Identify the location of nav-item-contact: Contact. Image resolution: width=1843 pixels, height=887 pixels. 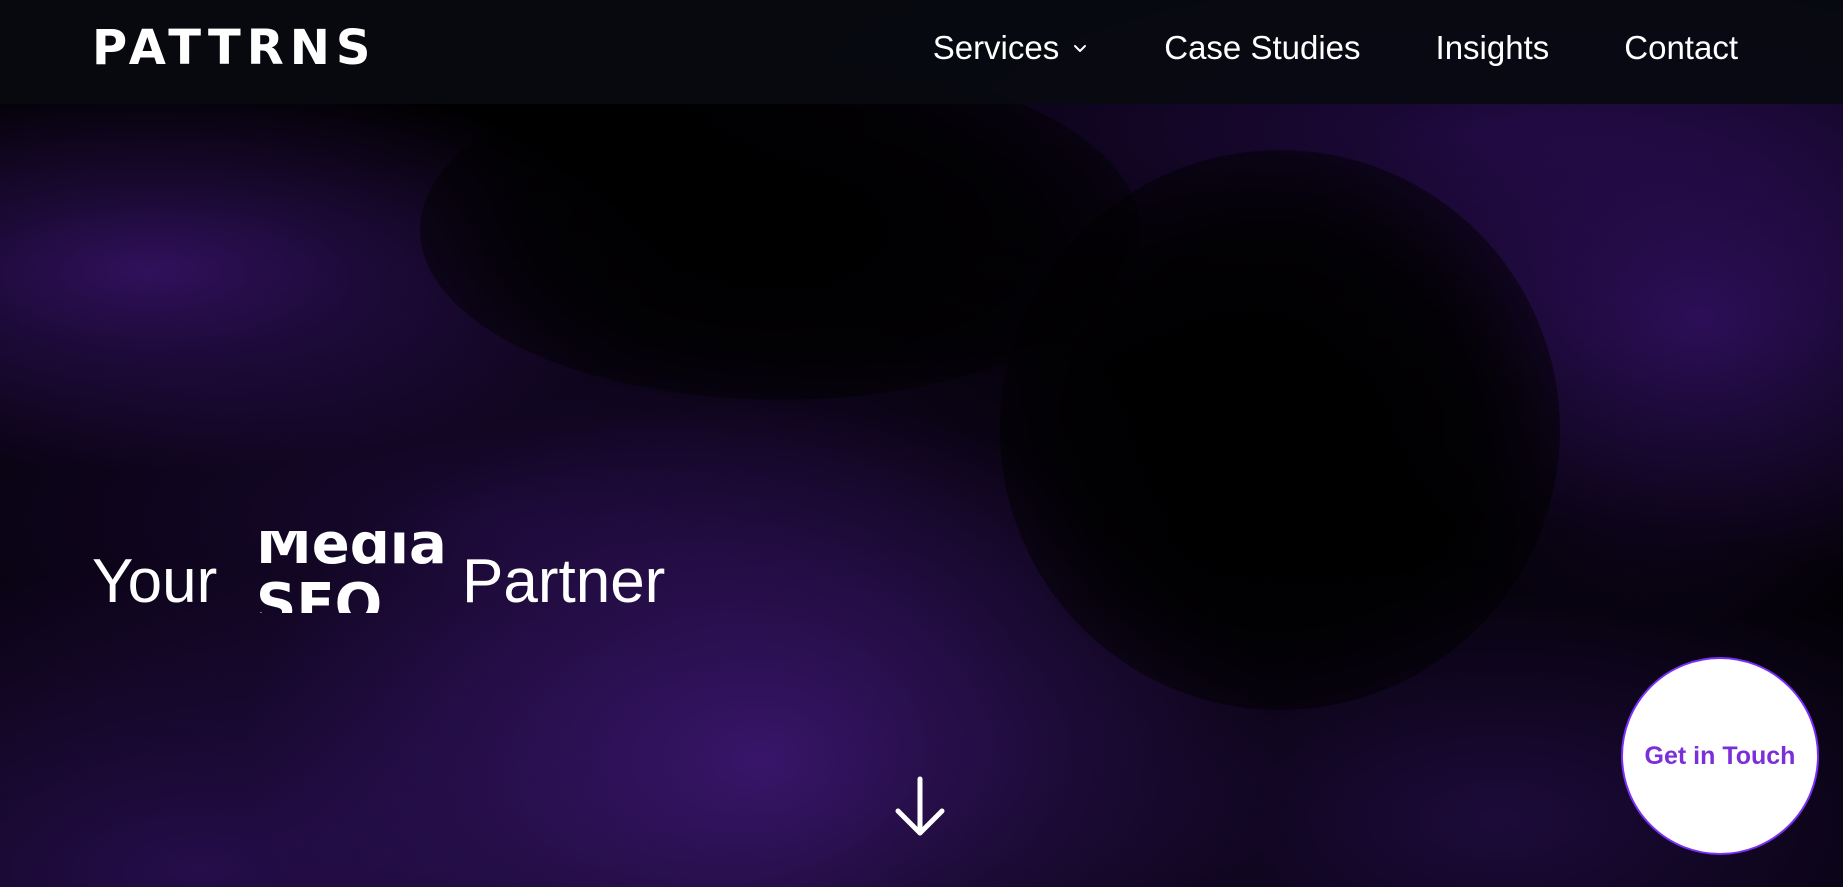
(1681, 48).